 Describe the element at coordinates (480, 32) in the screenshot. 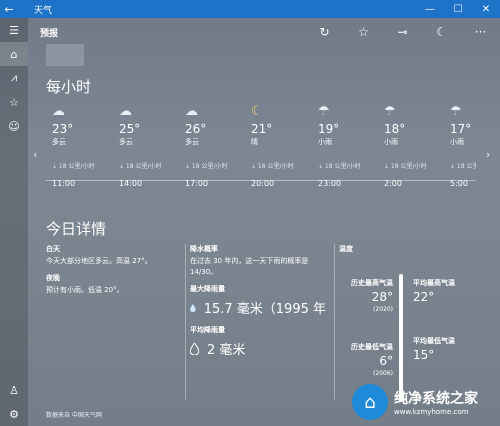

I see `more-icon: ···` at that location.